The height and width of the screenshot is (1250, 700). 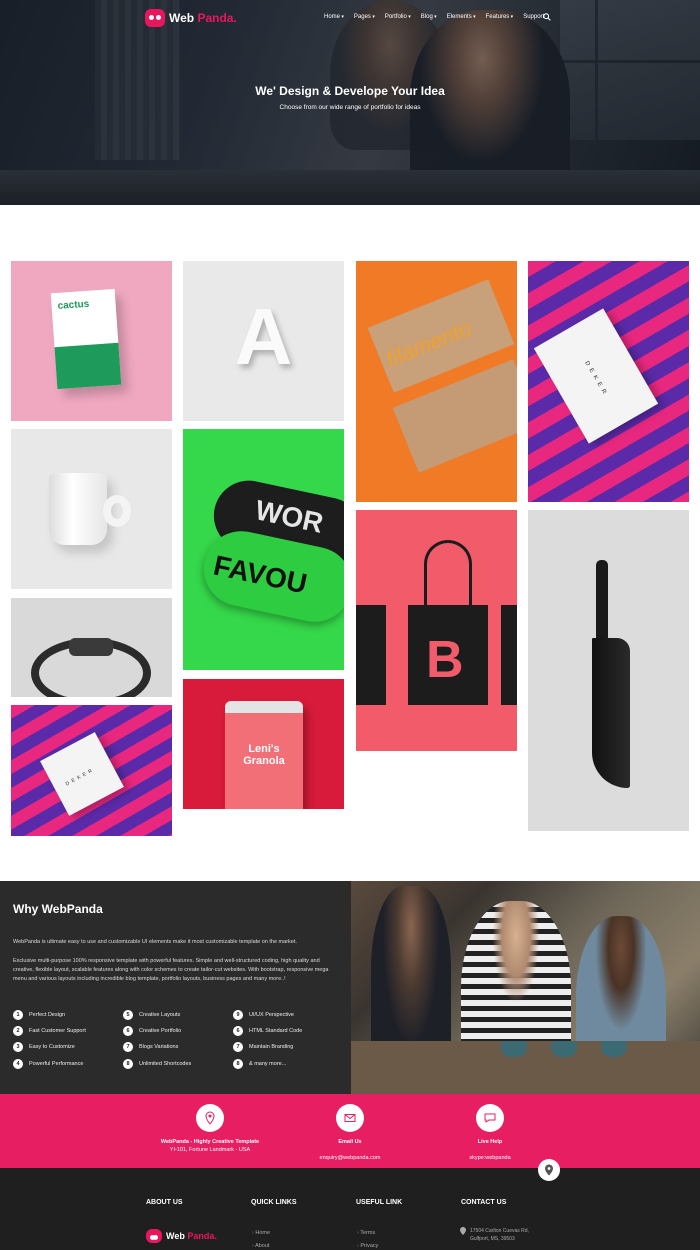 I want to click on portfolio-item-mug, so click(x=91, y=509).